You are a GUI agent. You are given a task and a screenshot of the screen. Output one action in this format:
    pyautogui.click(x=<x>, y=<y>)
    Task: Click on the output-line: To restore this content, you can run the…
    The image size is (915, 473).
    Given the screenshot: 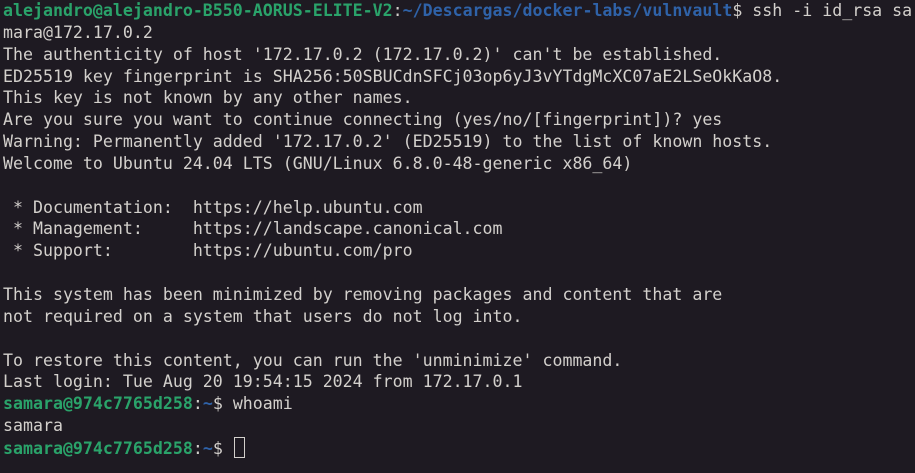 What is the action you would take?
    pyautogui.click(x=313, y=360)
    